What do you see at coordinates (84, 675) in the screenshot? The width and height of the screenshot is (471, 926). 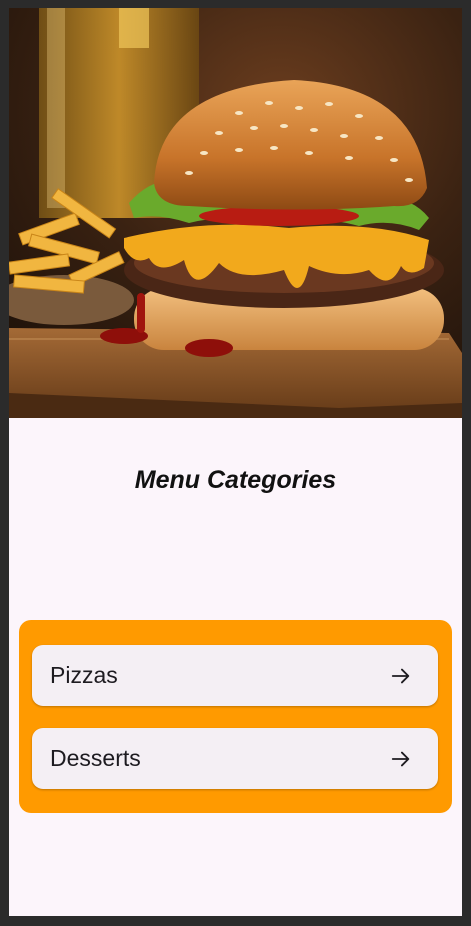 I see `category-label: Pizzas` at bounding box center [84, 675].